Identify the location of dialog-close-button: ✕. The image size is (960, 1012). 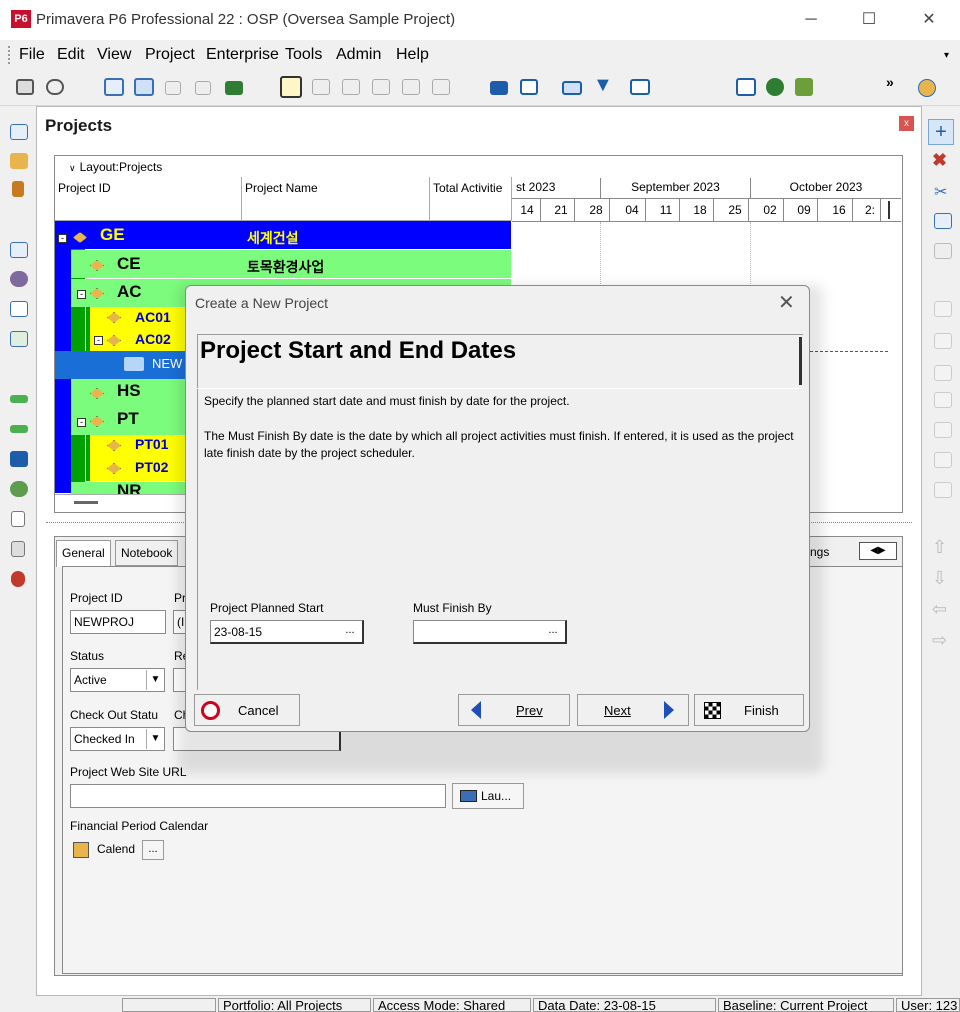
(786, 302).